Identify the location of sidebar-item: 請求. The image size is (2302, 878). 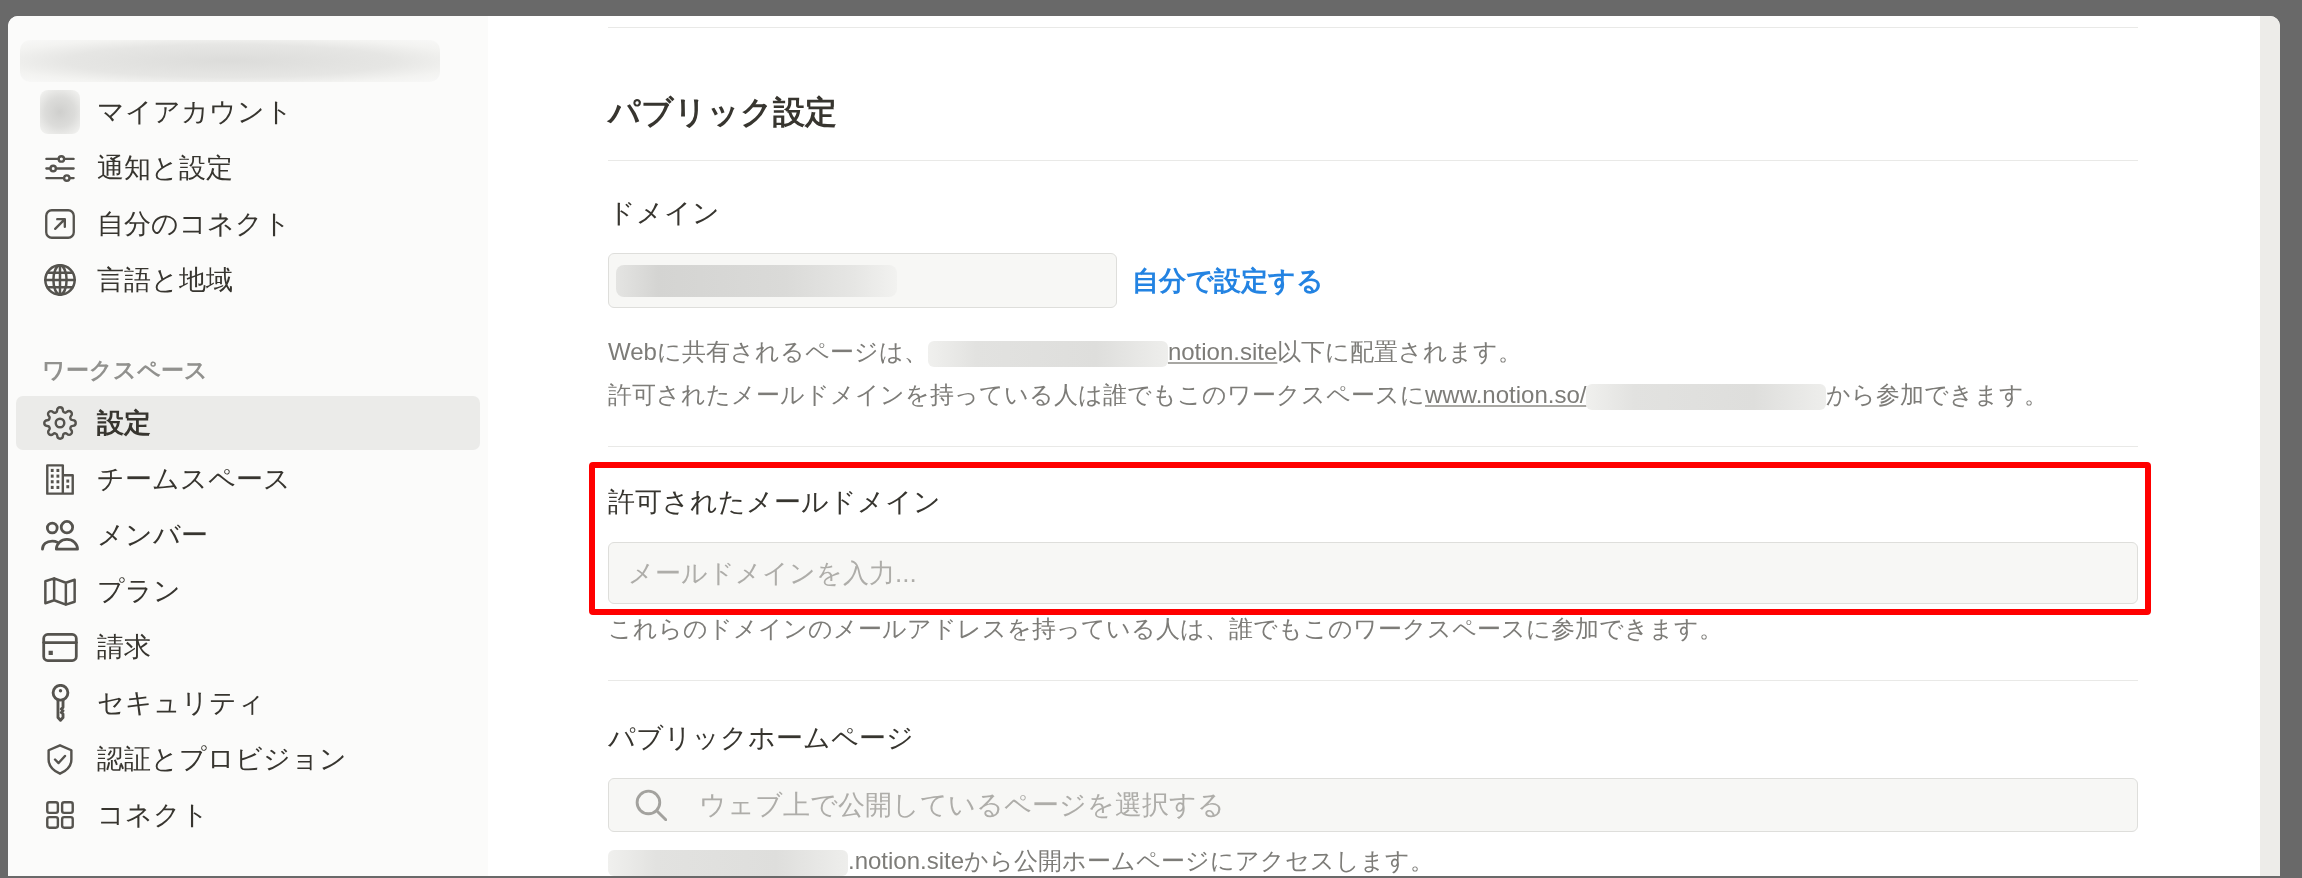
(248, 647).